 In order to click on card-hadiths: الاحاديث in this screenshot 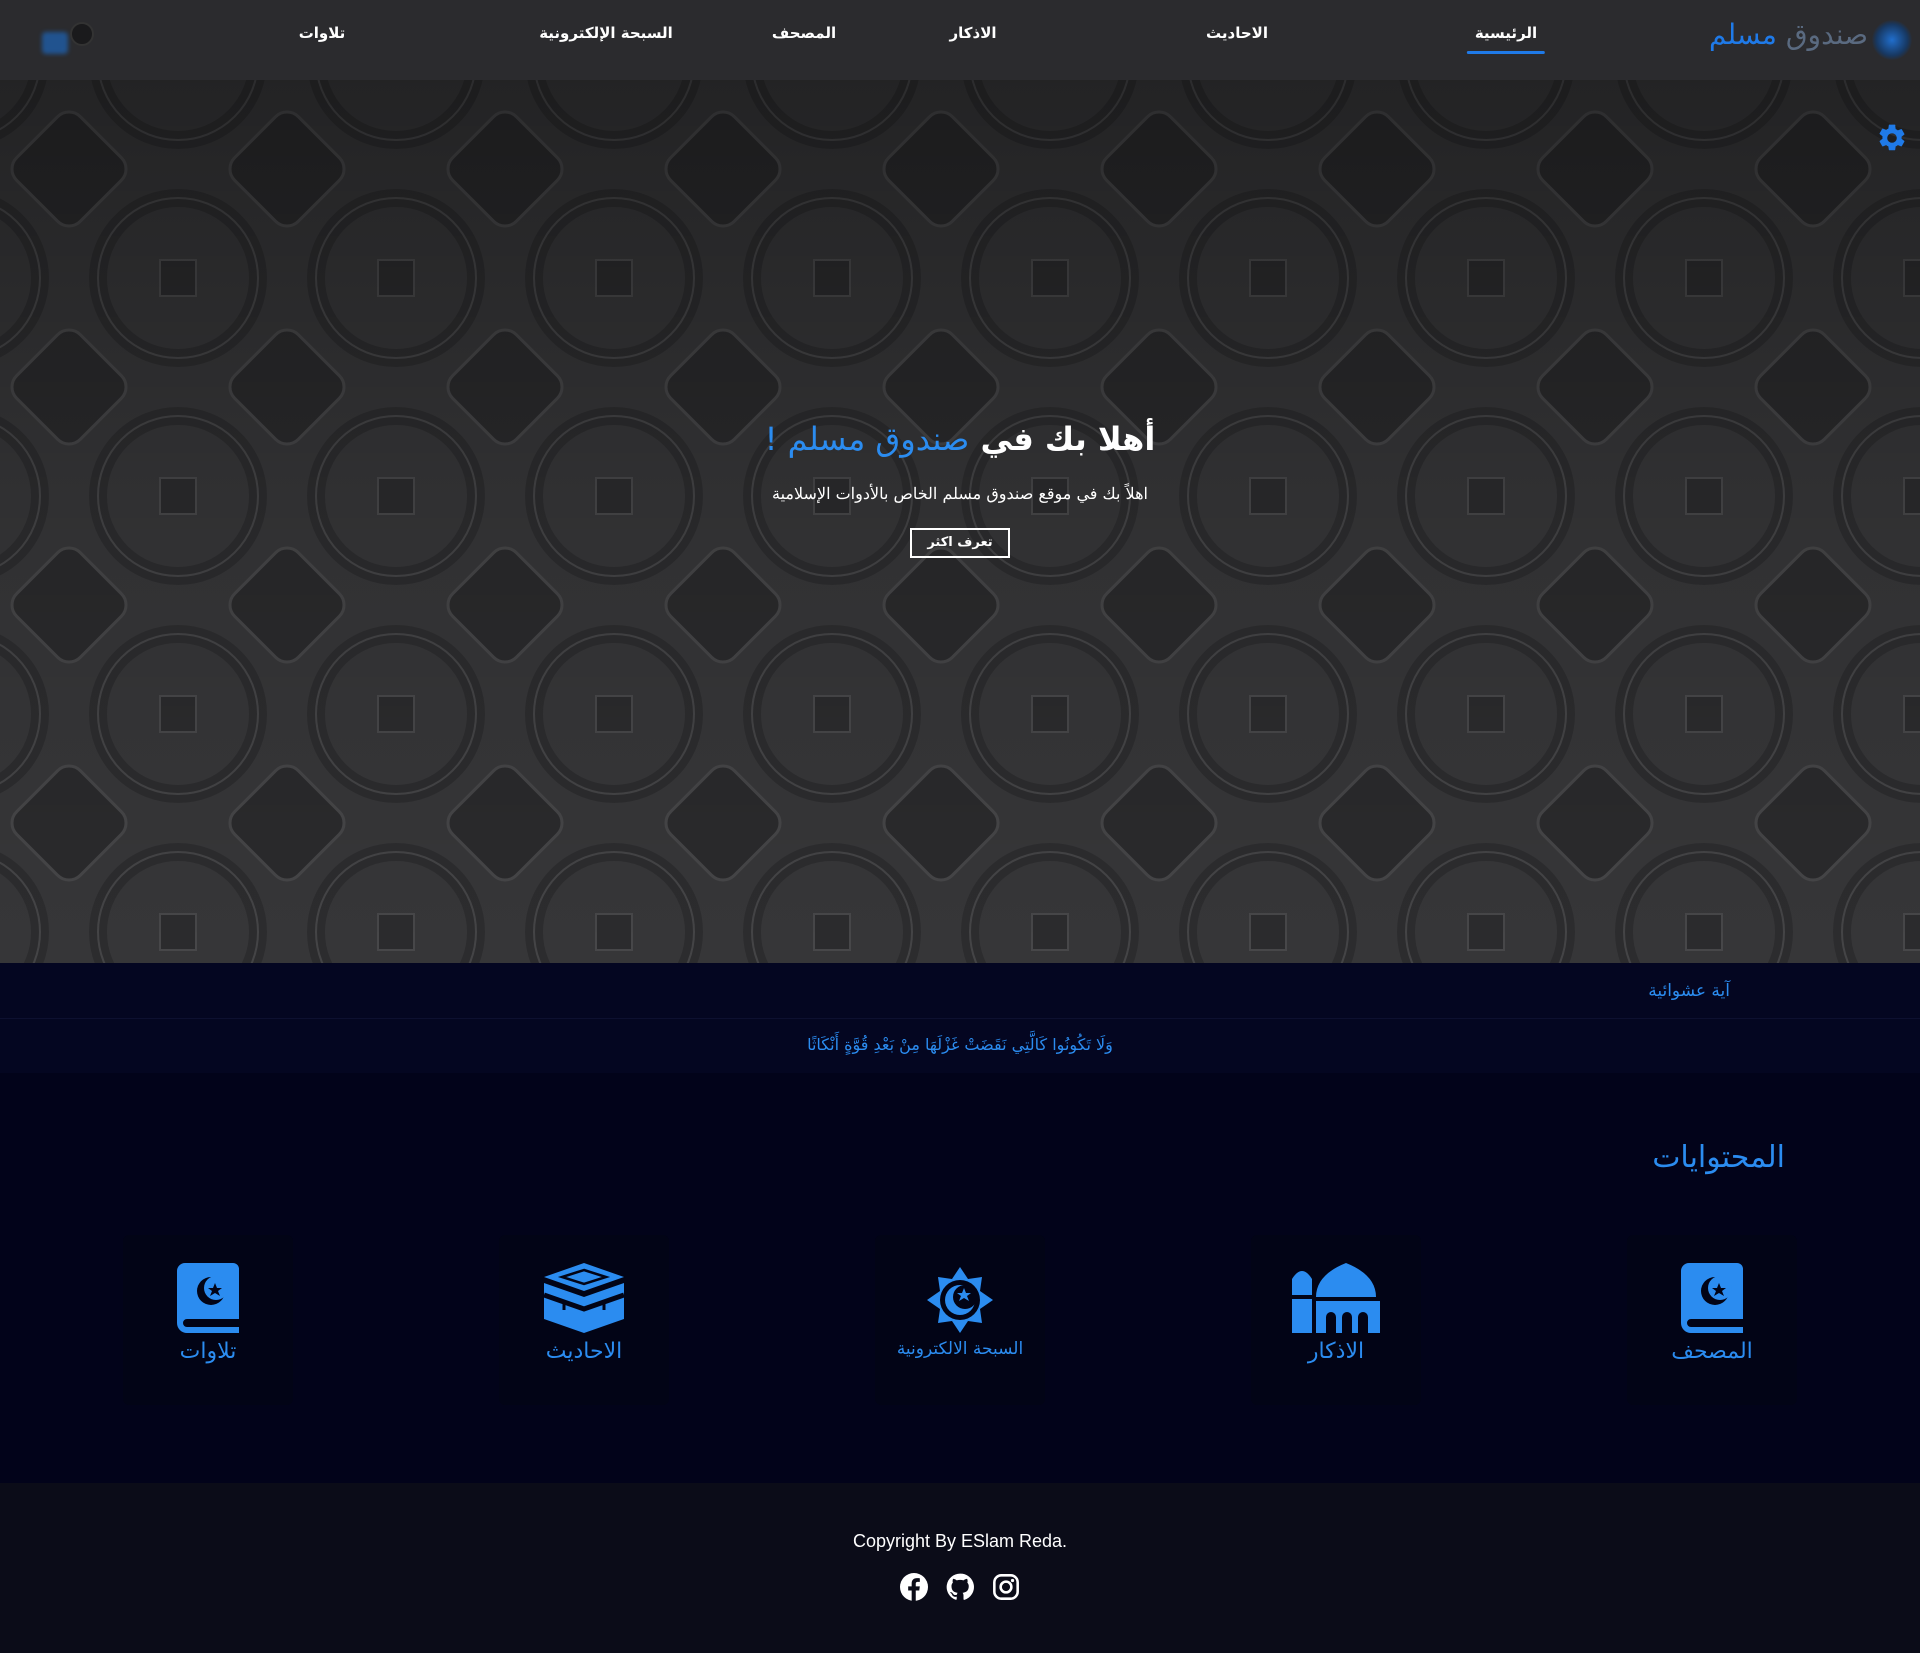, I will do `click(584, 1320)`.